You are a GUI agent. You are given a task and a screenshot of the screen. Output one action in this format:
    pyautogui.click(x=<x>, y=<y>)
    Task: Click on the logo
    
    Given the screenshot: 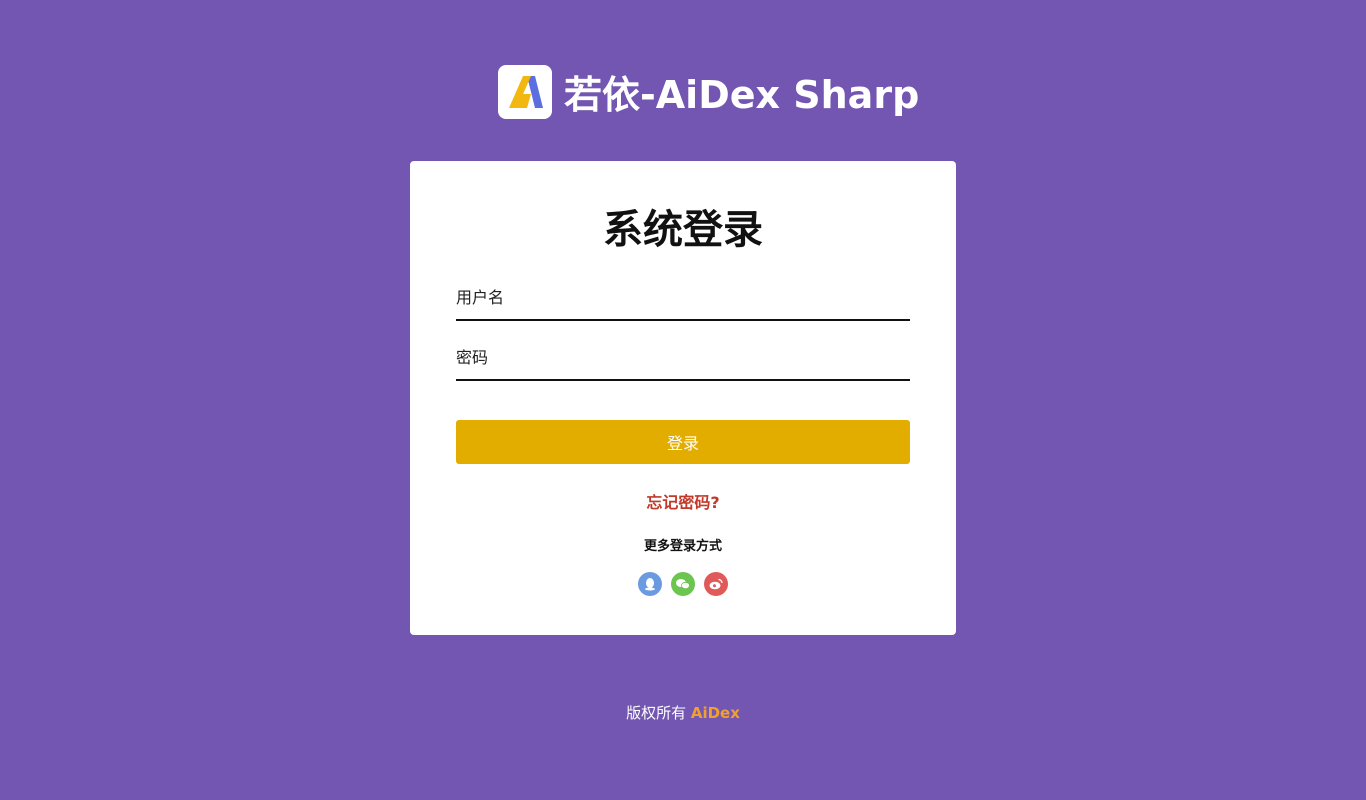 What is the action you would take?
    pyautogui.click(x=525, y=91)
    